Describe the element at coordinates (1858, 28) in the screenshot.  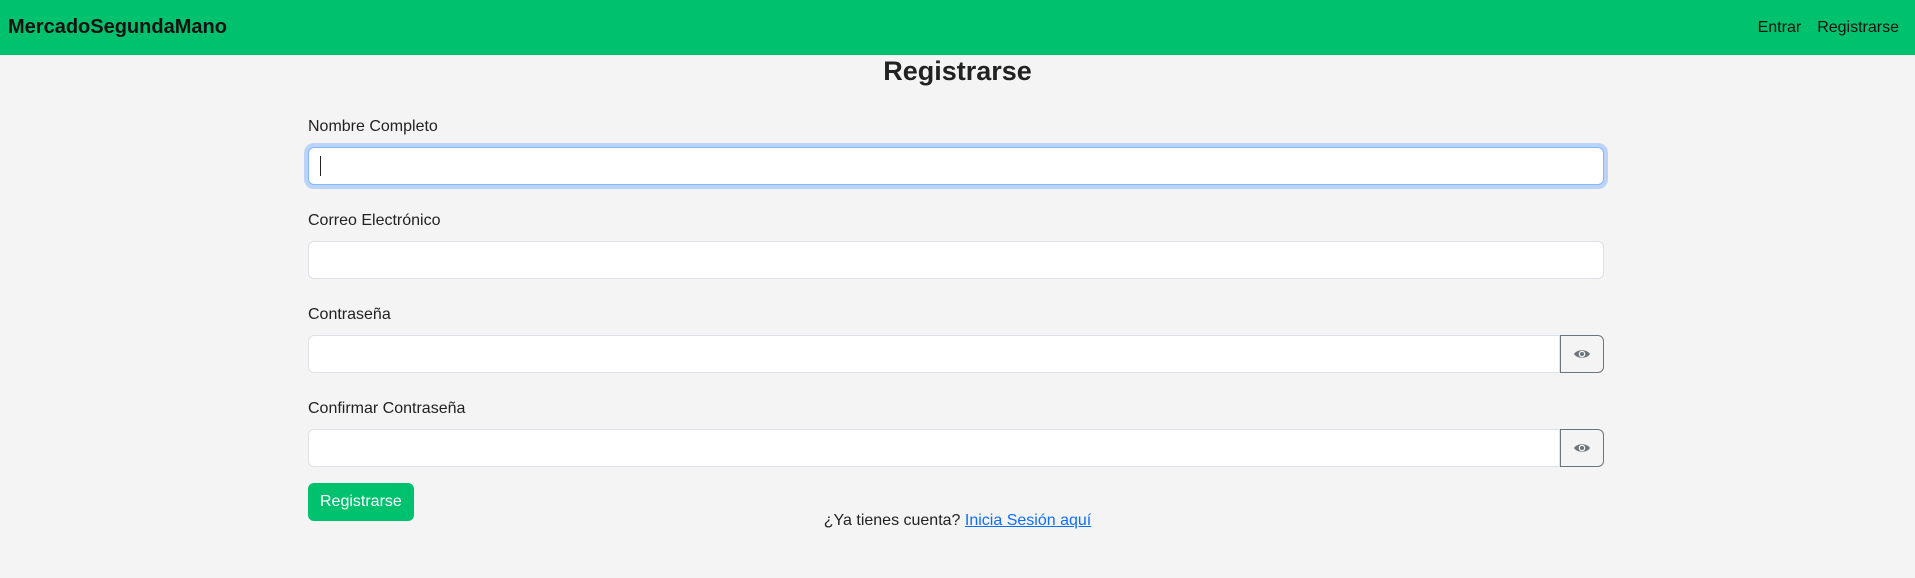
I see `nav-link-register: Registrarse` at that location.